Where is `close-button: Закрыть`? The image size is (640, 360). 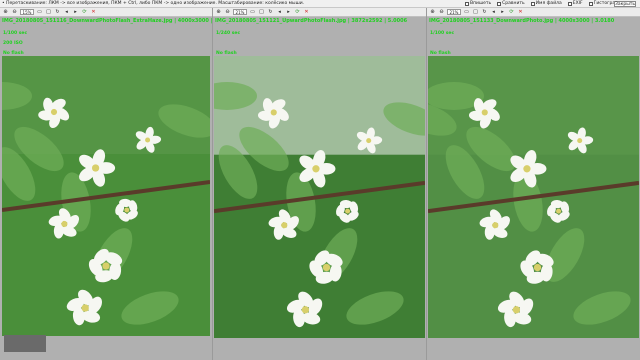
close-button: Закрыть is located at coordinates (625, 4).